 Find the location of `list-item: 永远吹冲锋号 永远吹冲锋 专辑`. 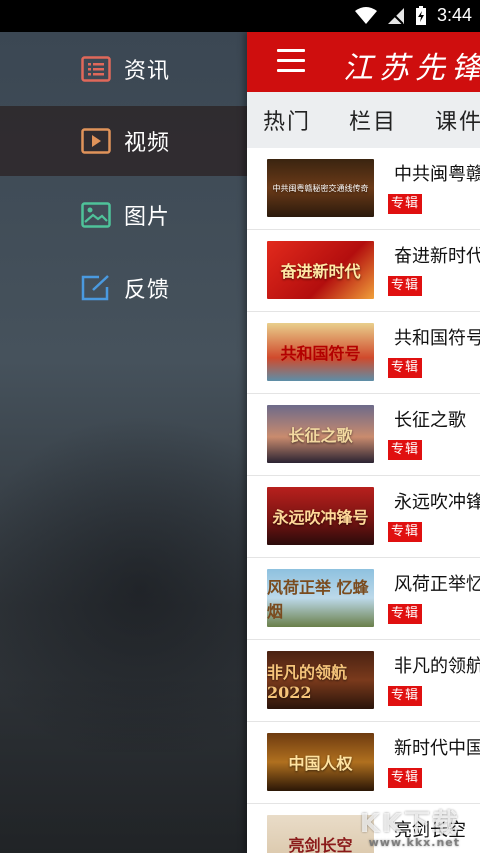

list-item: 永远吹冲锋号 永远吹冲锋 专辑 is located at coordinates (363, 517).